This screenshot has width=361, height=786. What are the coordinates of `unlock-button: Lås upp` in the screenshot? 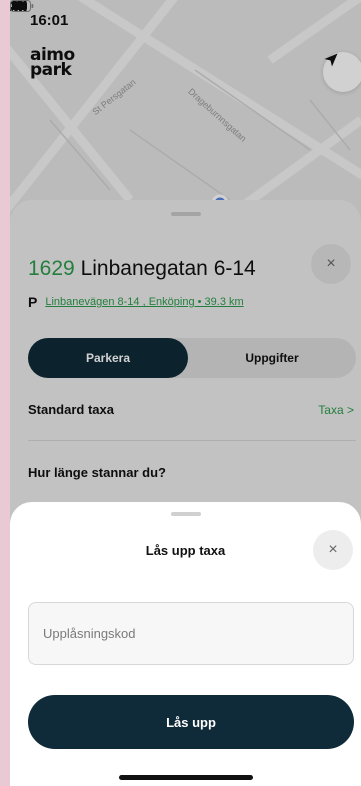 It's located at (191, 722).